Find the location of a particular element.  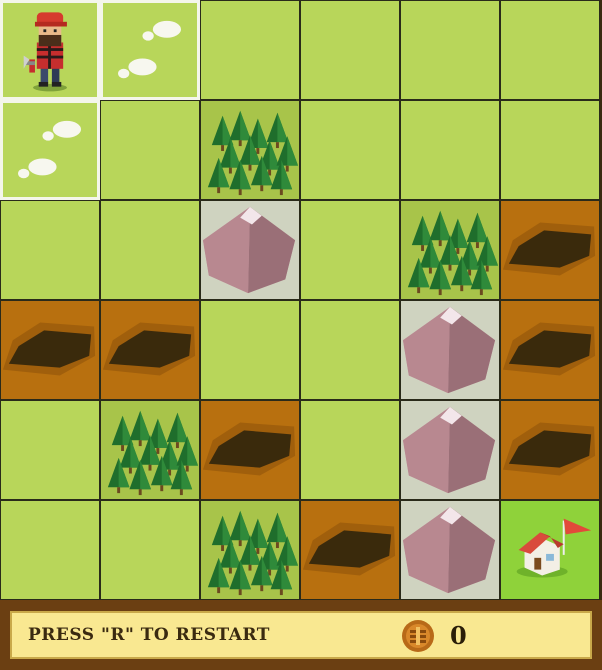

hud-bar: PRESS "R" TO RESTART 0 is located at coordinates (301, 635).